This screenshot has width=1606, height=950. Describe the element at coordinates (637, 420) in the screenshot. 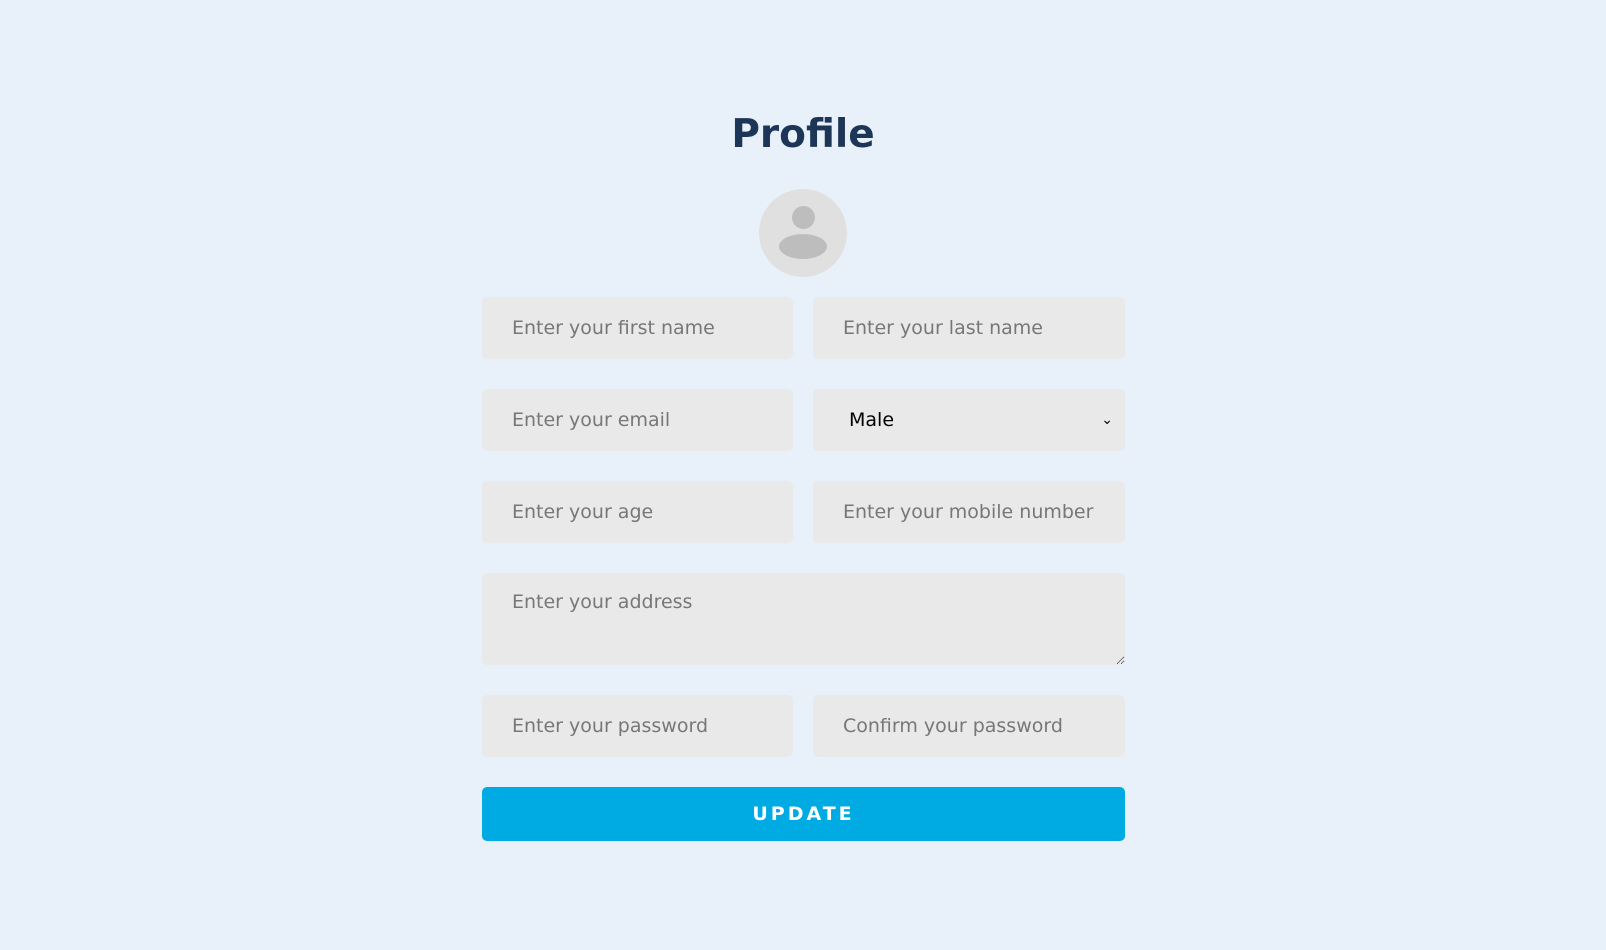

I see `email-input` at that location.